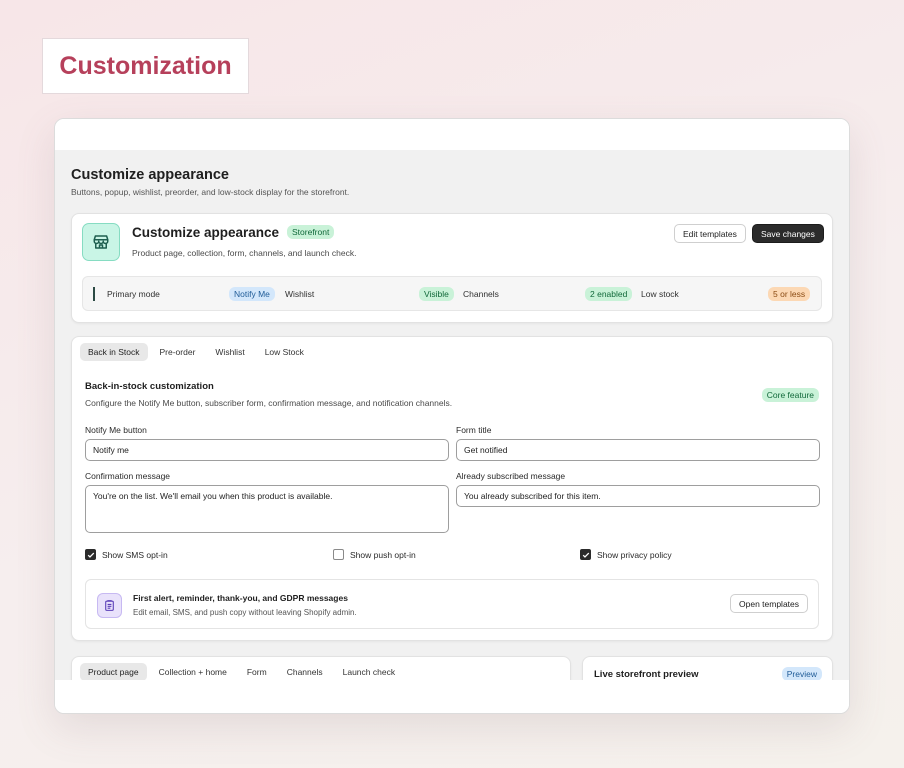  Describe the element at coordinates (788, 233) in the screenshot. I see `save-changes-button: Save changes` at that location.